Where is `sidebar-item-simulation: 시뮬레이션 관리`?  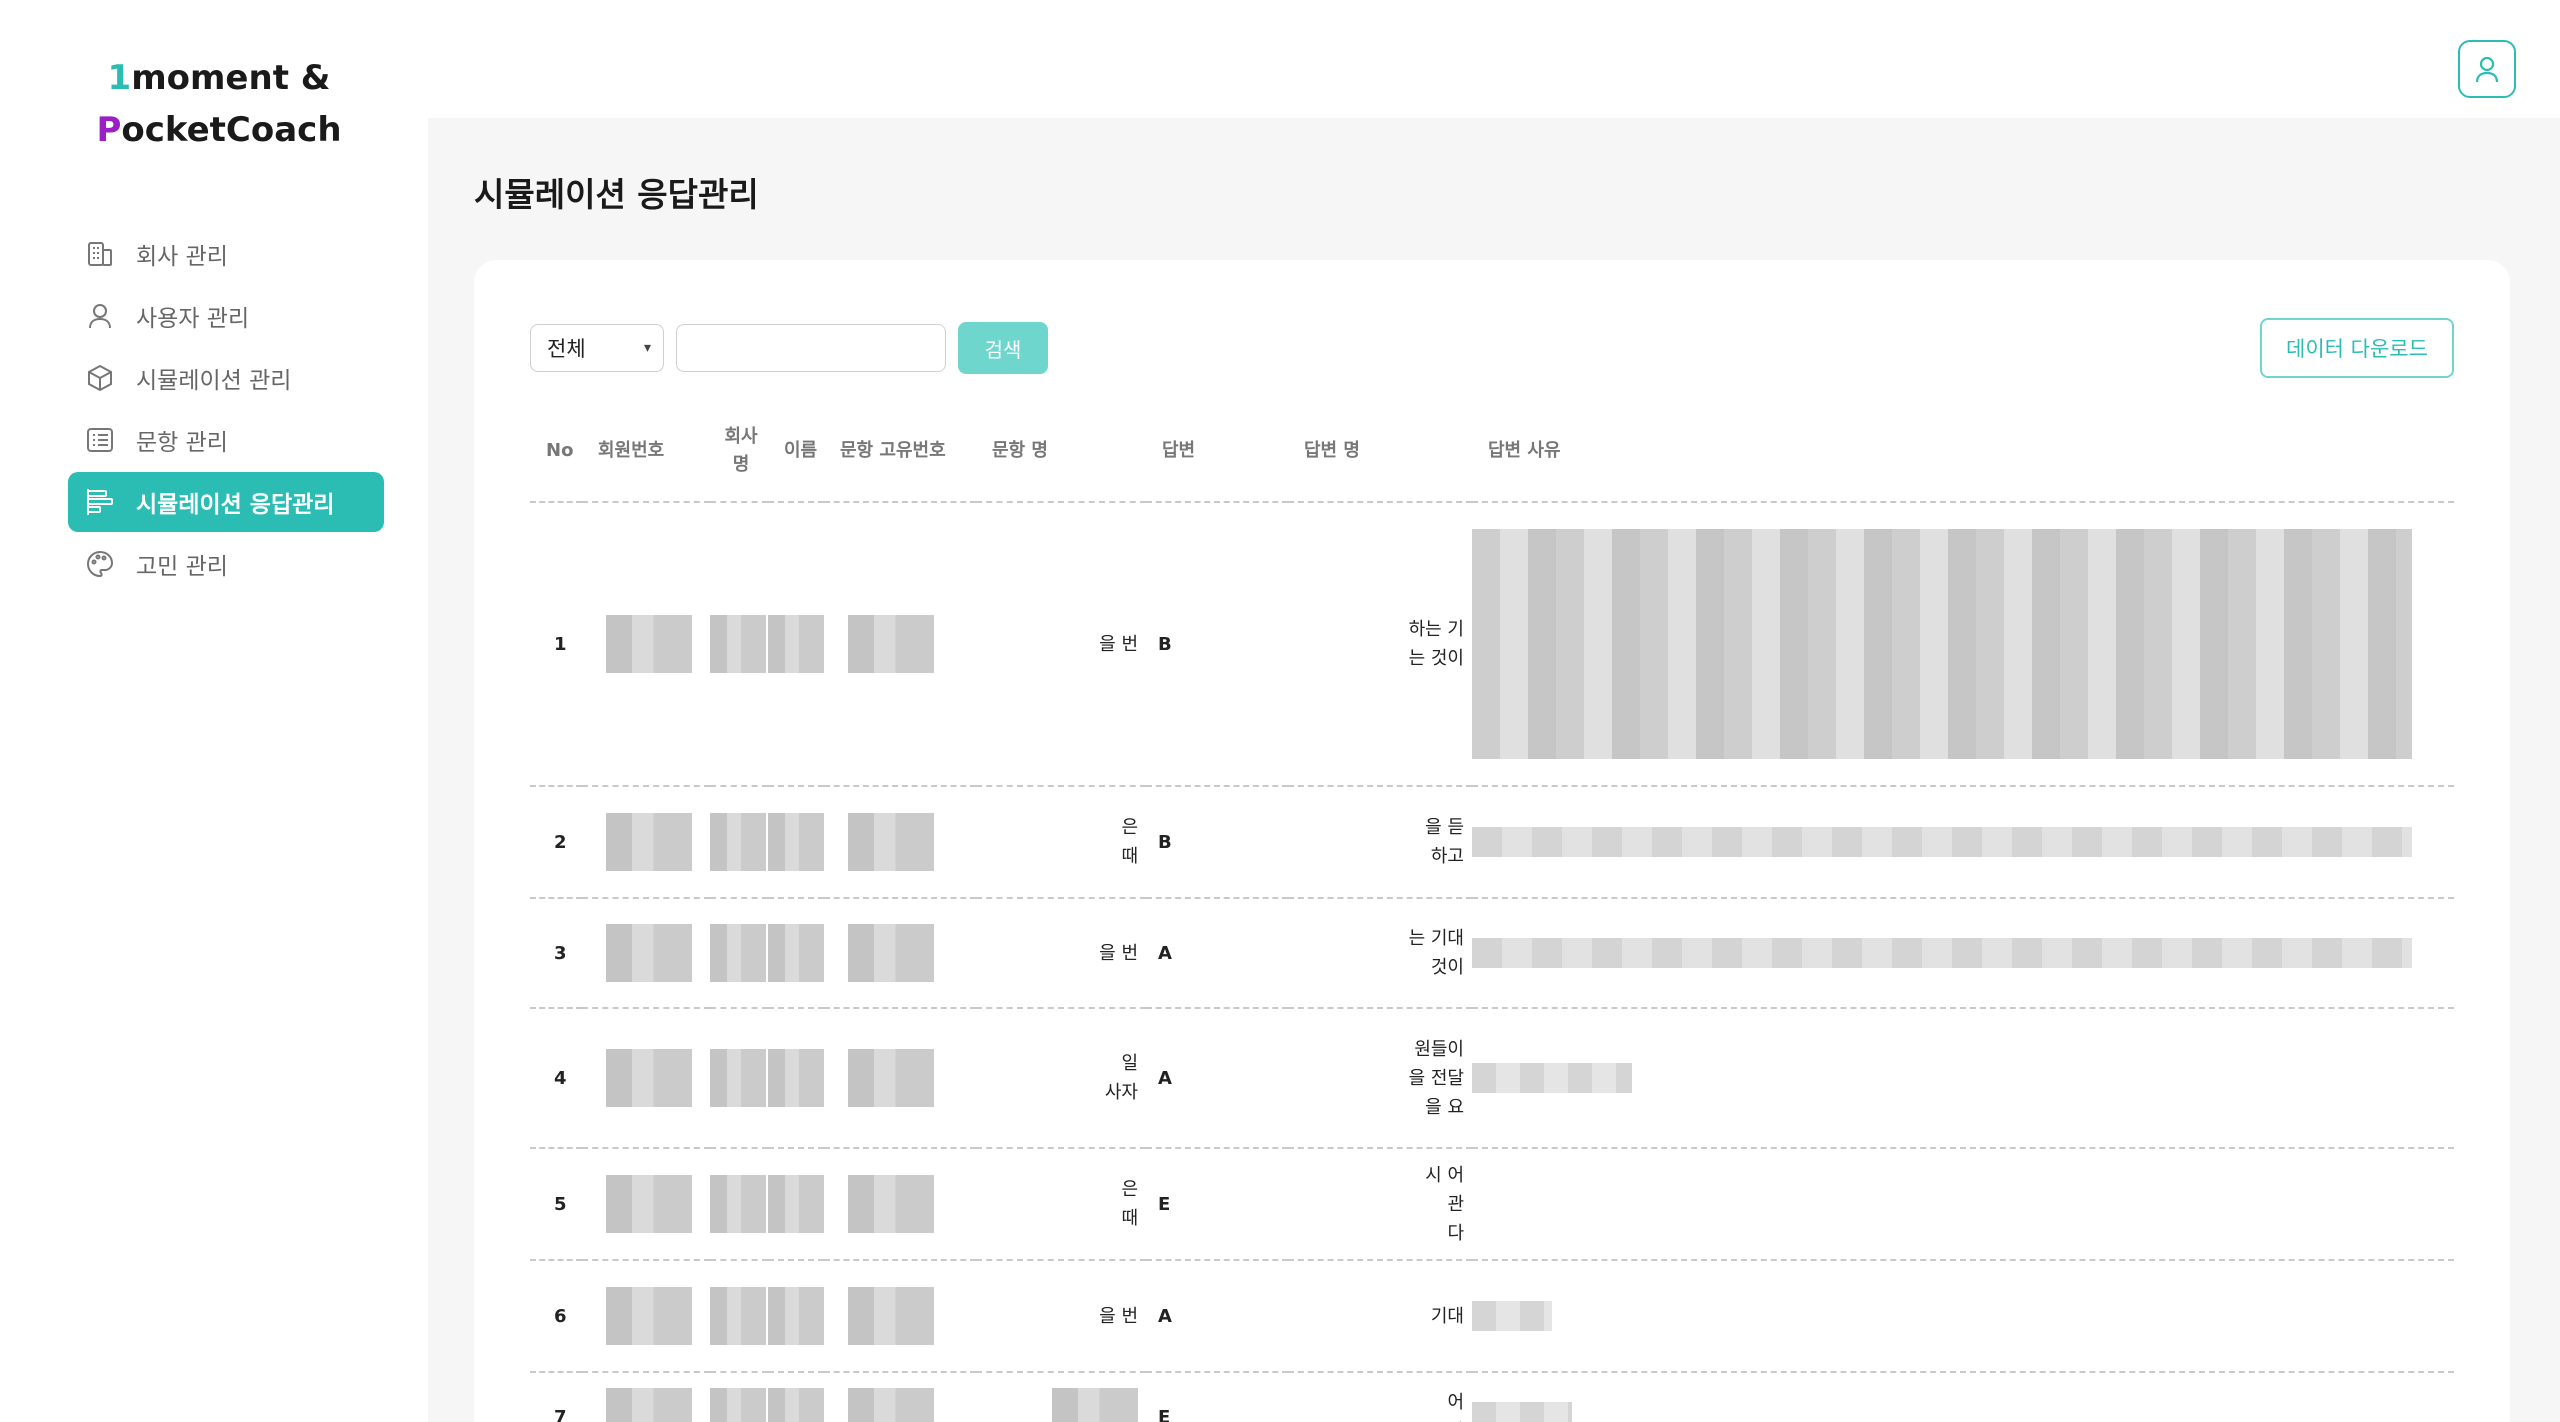
sidebar-item-simulation: 시뮬레이션 관리 is located at coordinates (226, 378).